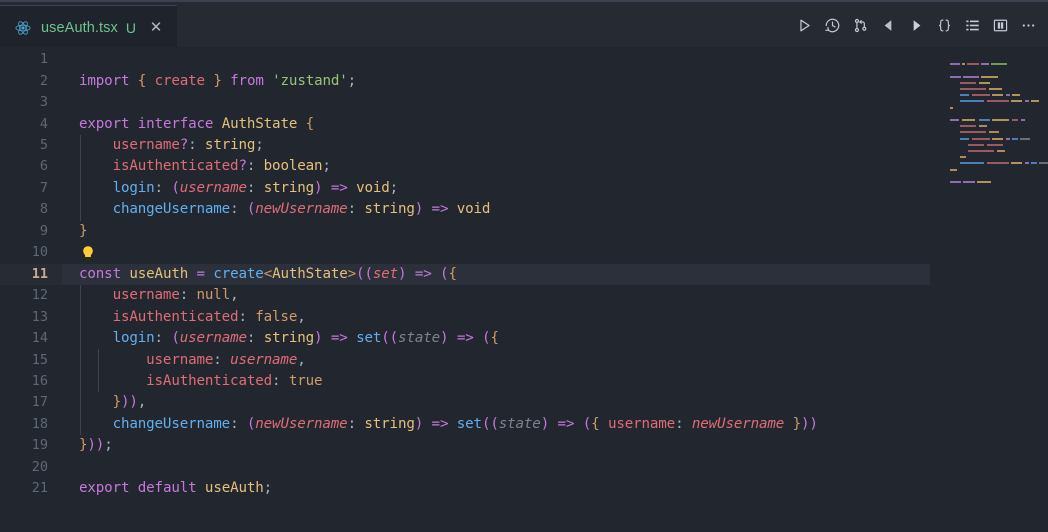 Image resolution: width=1048 pixels, height=532 pixels. I want to click on code-token: ), so click(419, 423).